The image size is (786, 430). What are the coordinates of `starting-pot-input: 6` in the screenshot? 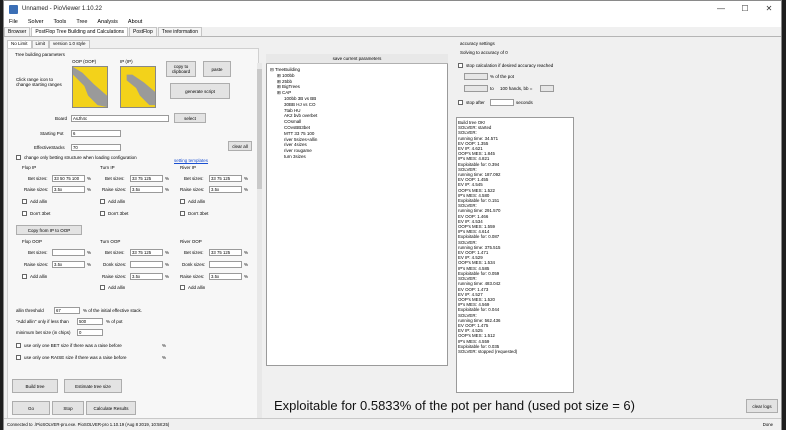 It's located at (96, 133).